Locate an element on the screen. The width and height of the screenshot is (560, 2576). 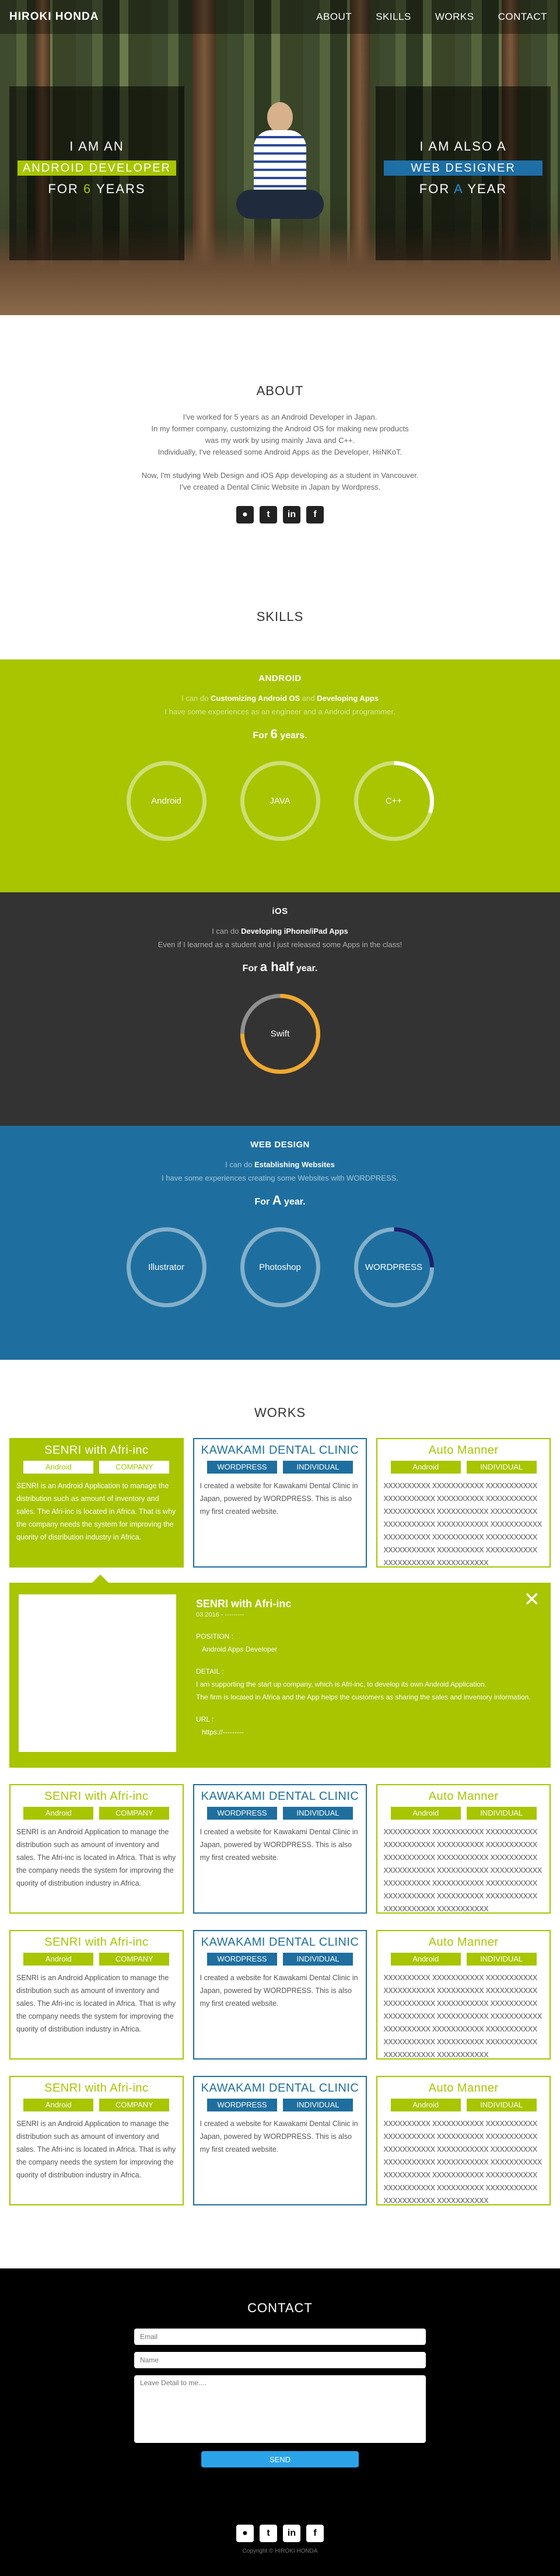
skill-cando: I can do Establishing Websites is located at coordinates (280, 1164).